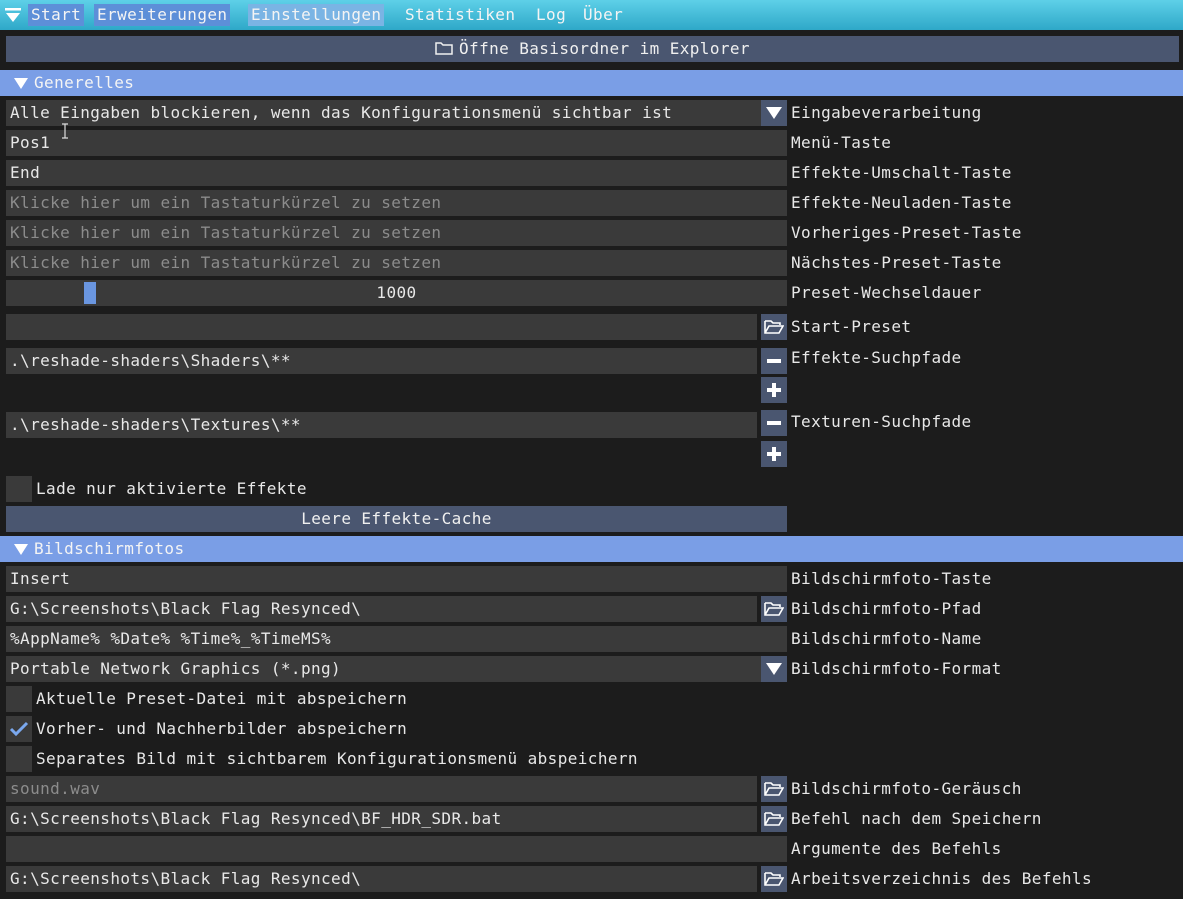 This screenshot has height=899, width=1183. Describe the element at coordinates (381, 361) in the screenshot. I see `effect-search-path-field: .\reshade-shaders\Shaders\**` at that location.